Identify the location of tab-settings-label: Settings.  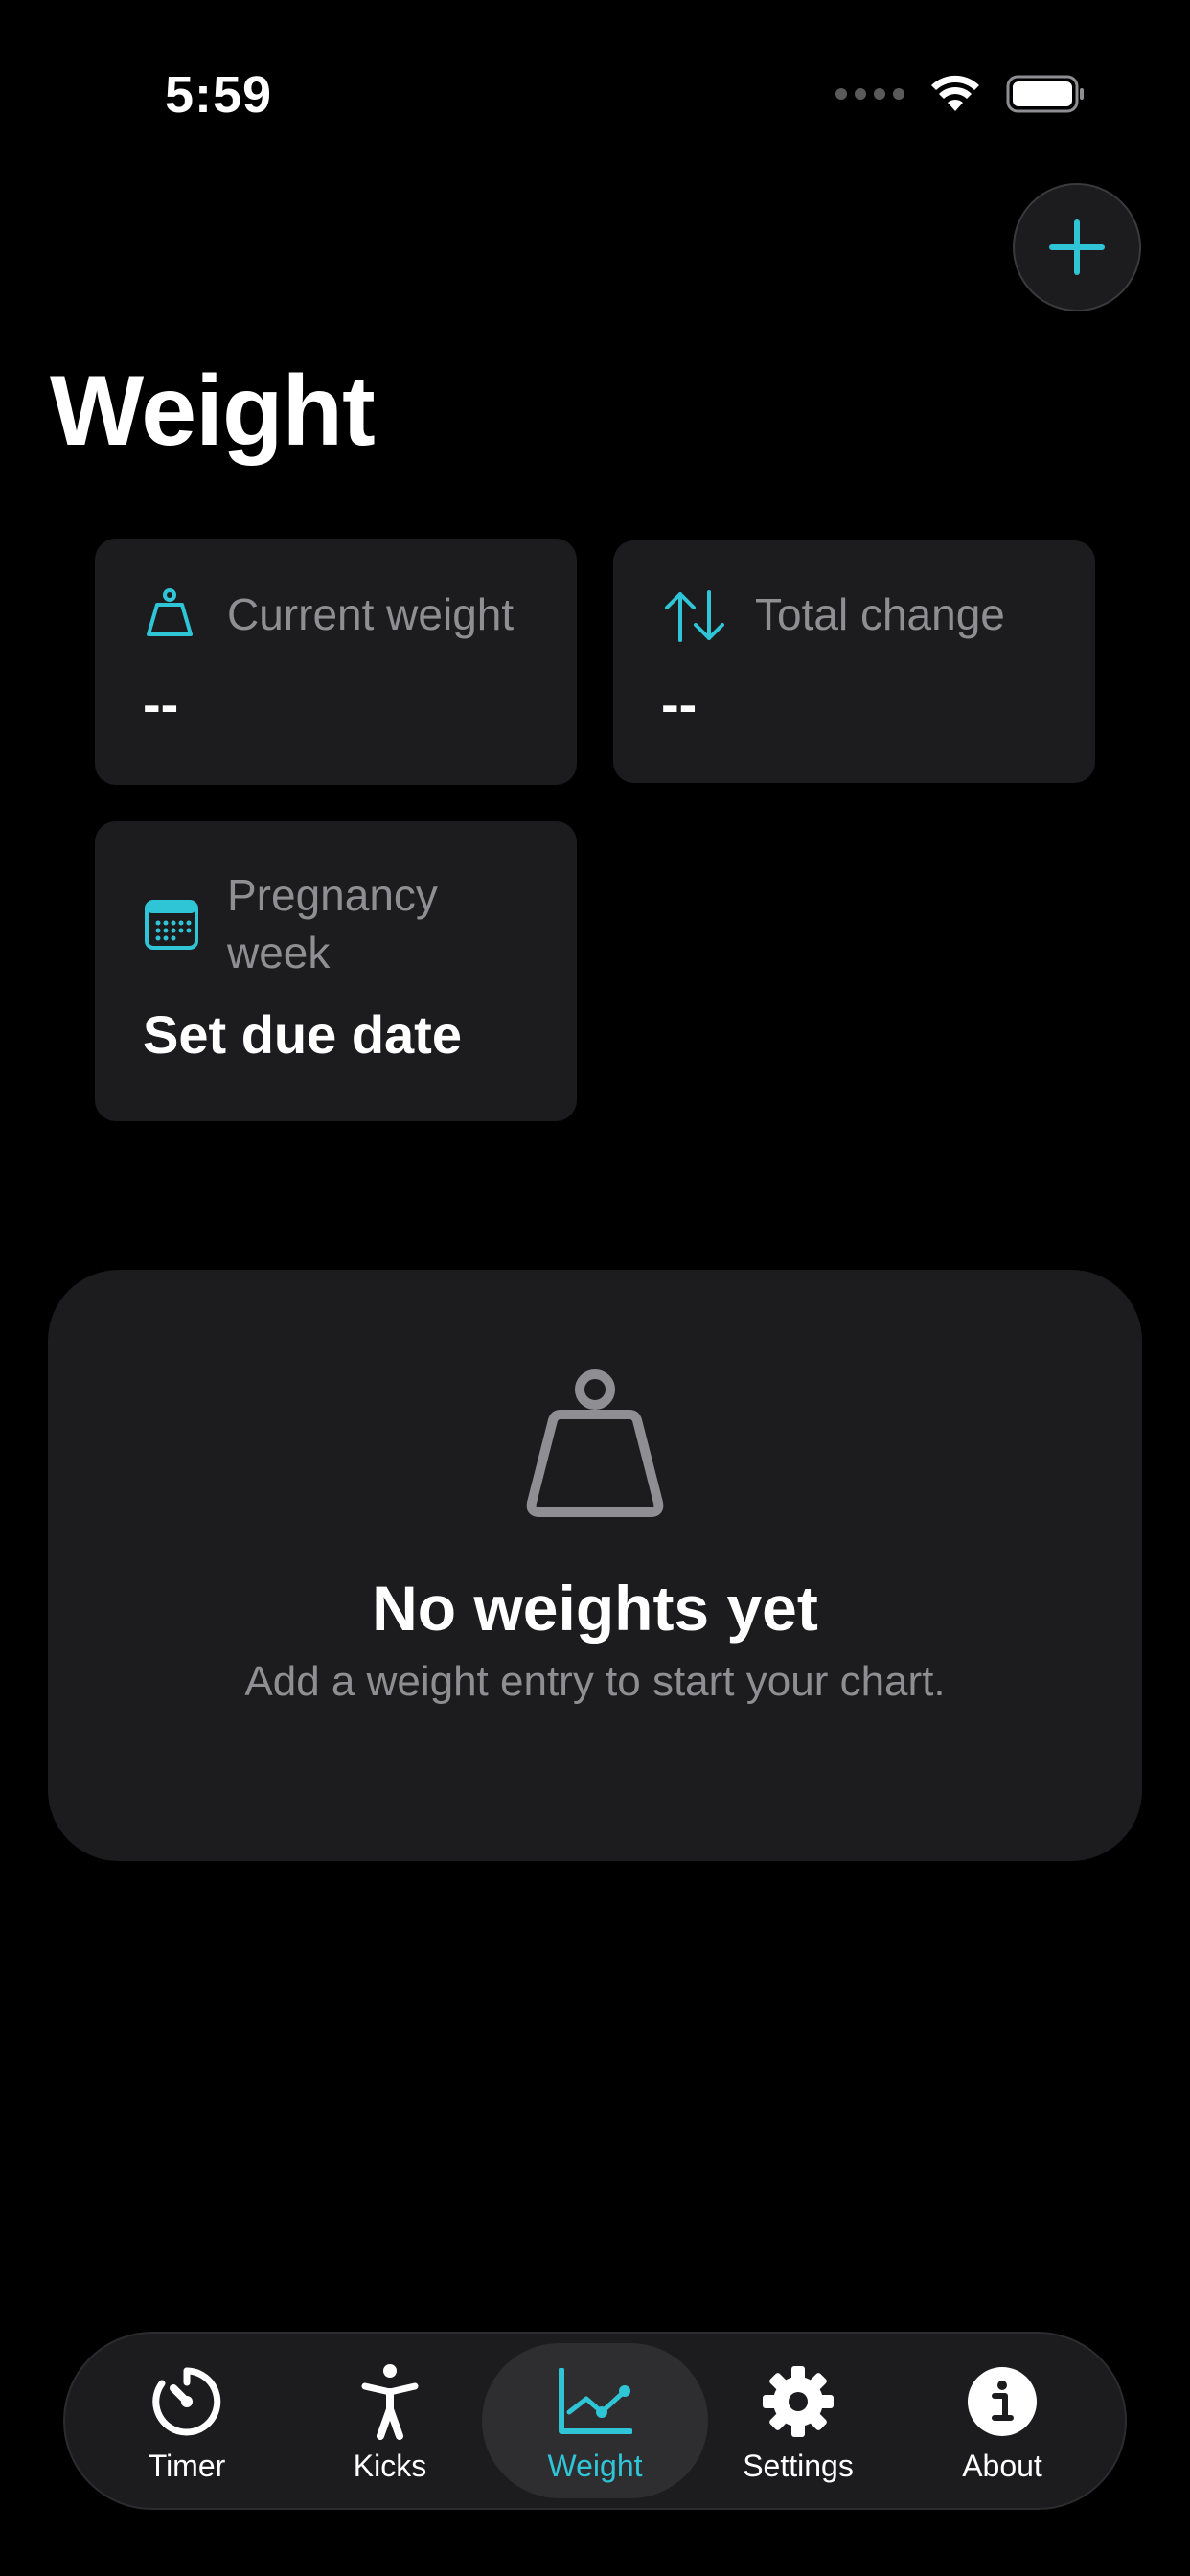
(798, 2466).